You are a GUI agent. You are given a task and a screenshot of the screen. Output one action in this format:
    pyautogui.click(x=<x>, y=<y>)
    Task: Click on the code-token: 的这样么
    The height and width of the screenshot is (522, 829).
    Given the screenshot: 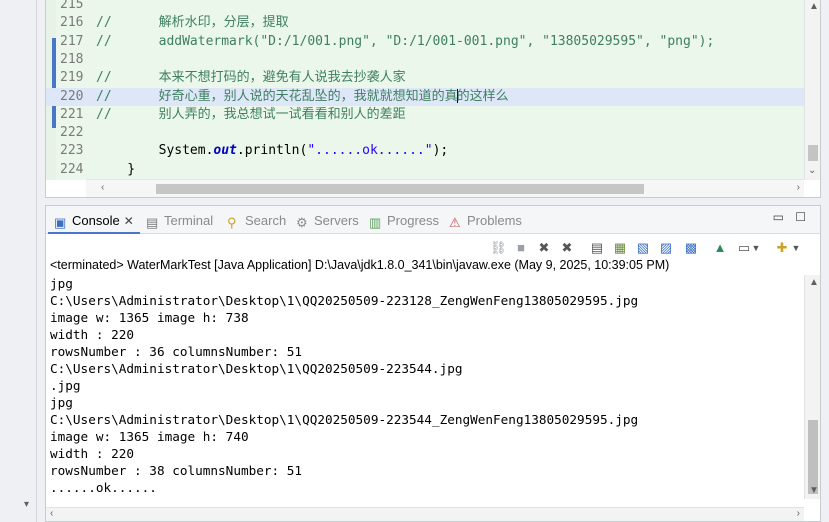 What is the action you would take?
    pyautogui.click(x=482, y=96)
    